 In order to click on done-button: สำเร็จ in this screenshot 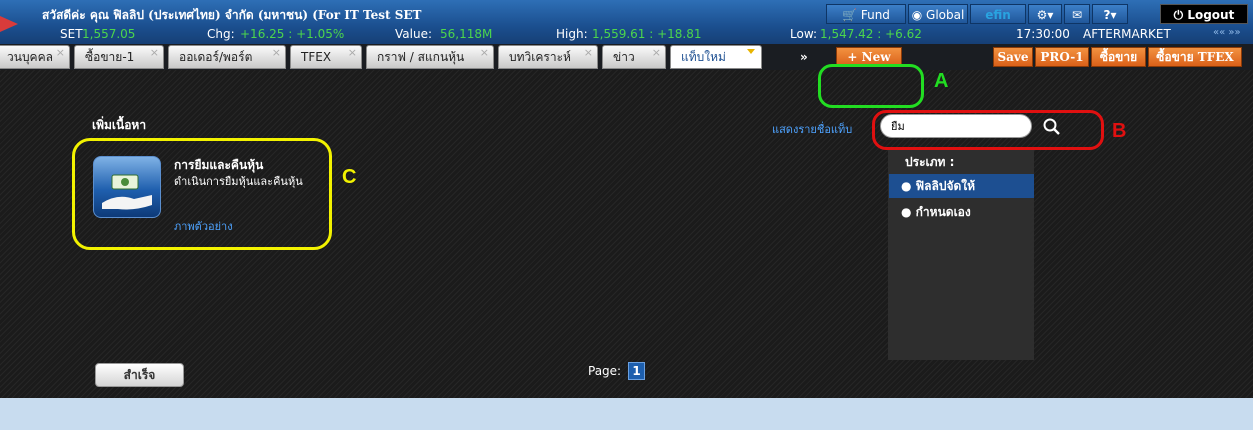, I will do `click(139, 375)`.